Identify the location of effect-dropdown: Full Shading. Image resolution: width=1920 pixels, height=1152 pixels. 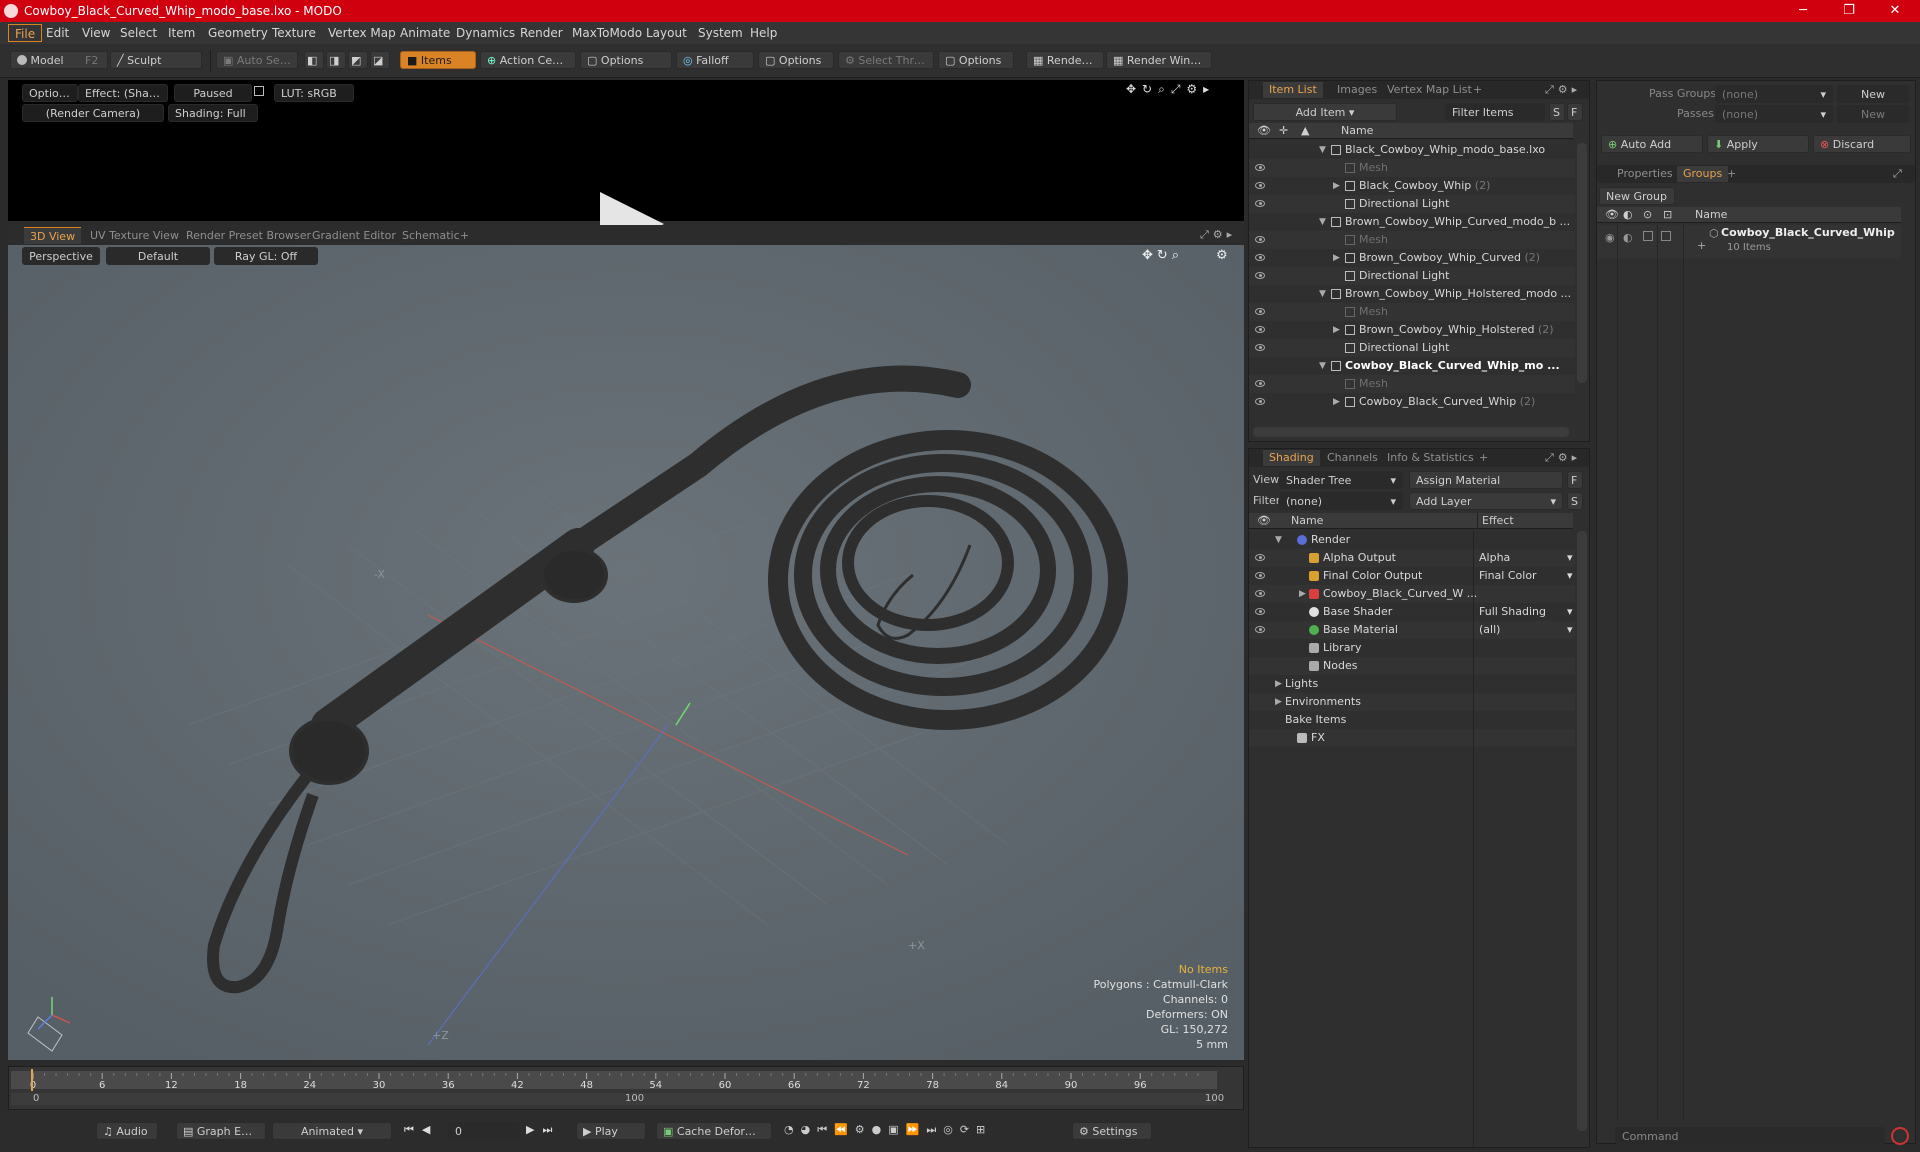
(1525, 612).